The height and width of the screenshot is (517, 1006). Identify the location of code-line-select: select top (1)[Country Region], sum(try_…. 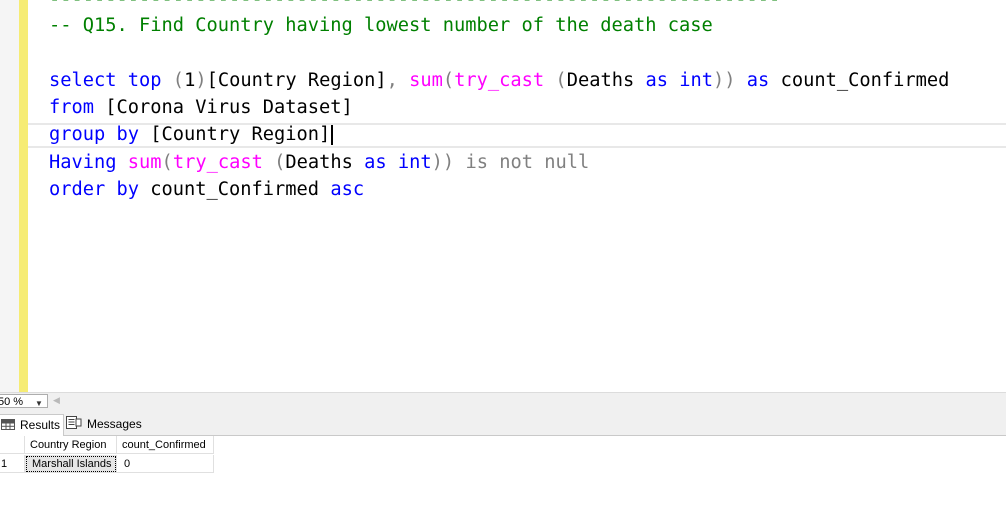
(499, 80).